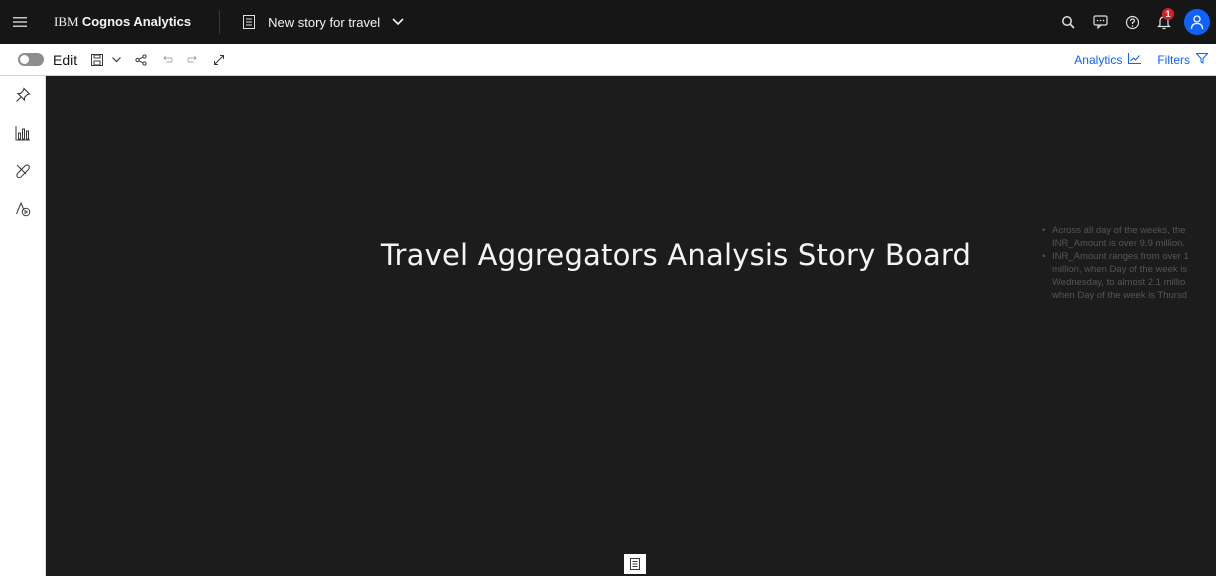 The height and width of the screenshot is (576, 1216). What do you see at coordinates (1197, 22) in the screenshot?
I see `user-avatar-icon` at bounding box center [1197, 22].